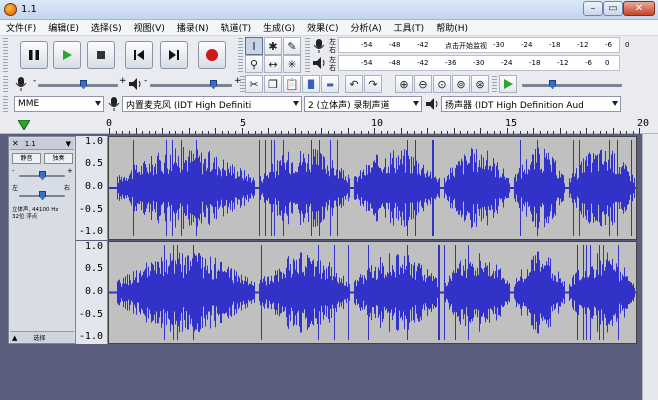  Describe the element at coordinates (67, 55) in the screenshot. I see `play-button` at that location.